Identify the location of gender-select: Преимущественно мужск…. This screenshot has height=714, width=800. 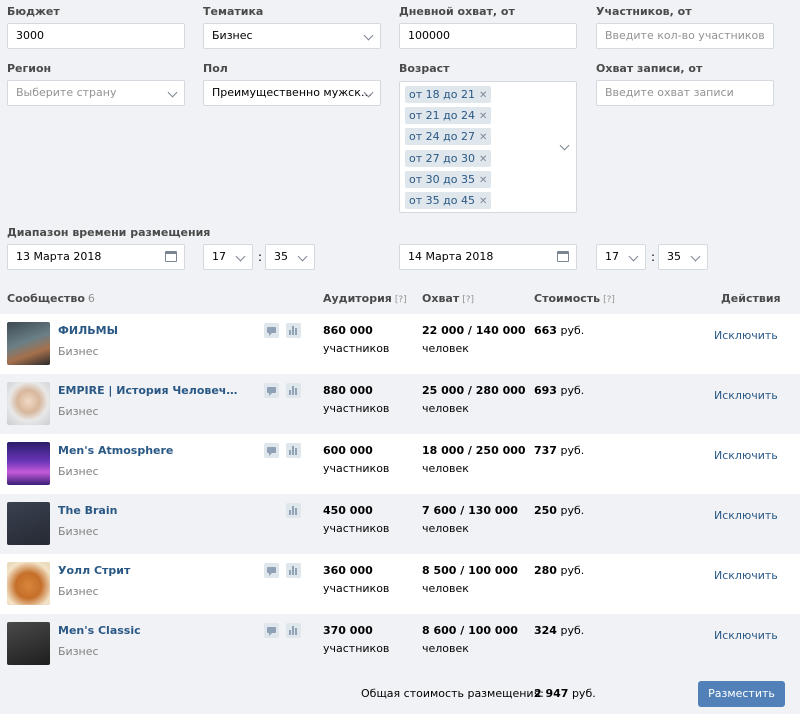
(292, 93).